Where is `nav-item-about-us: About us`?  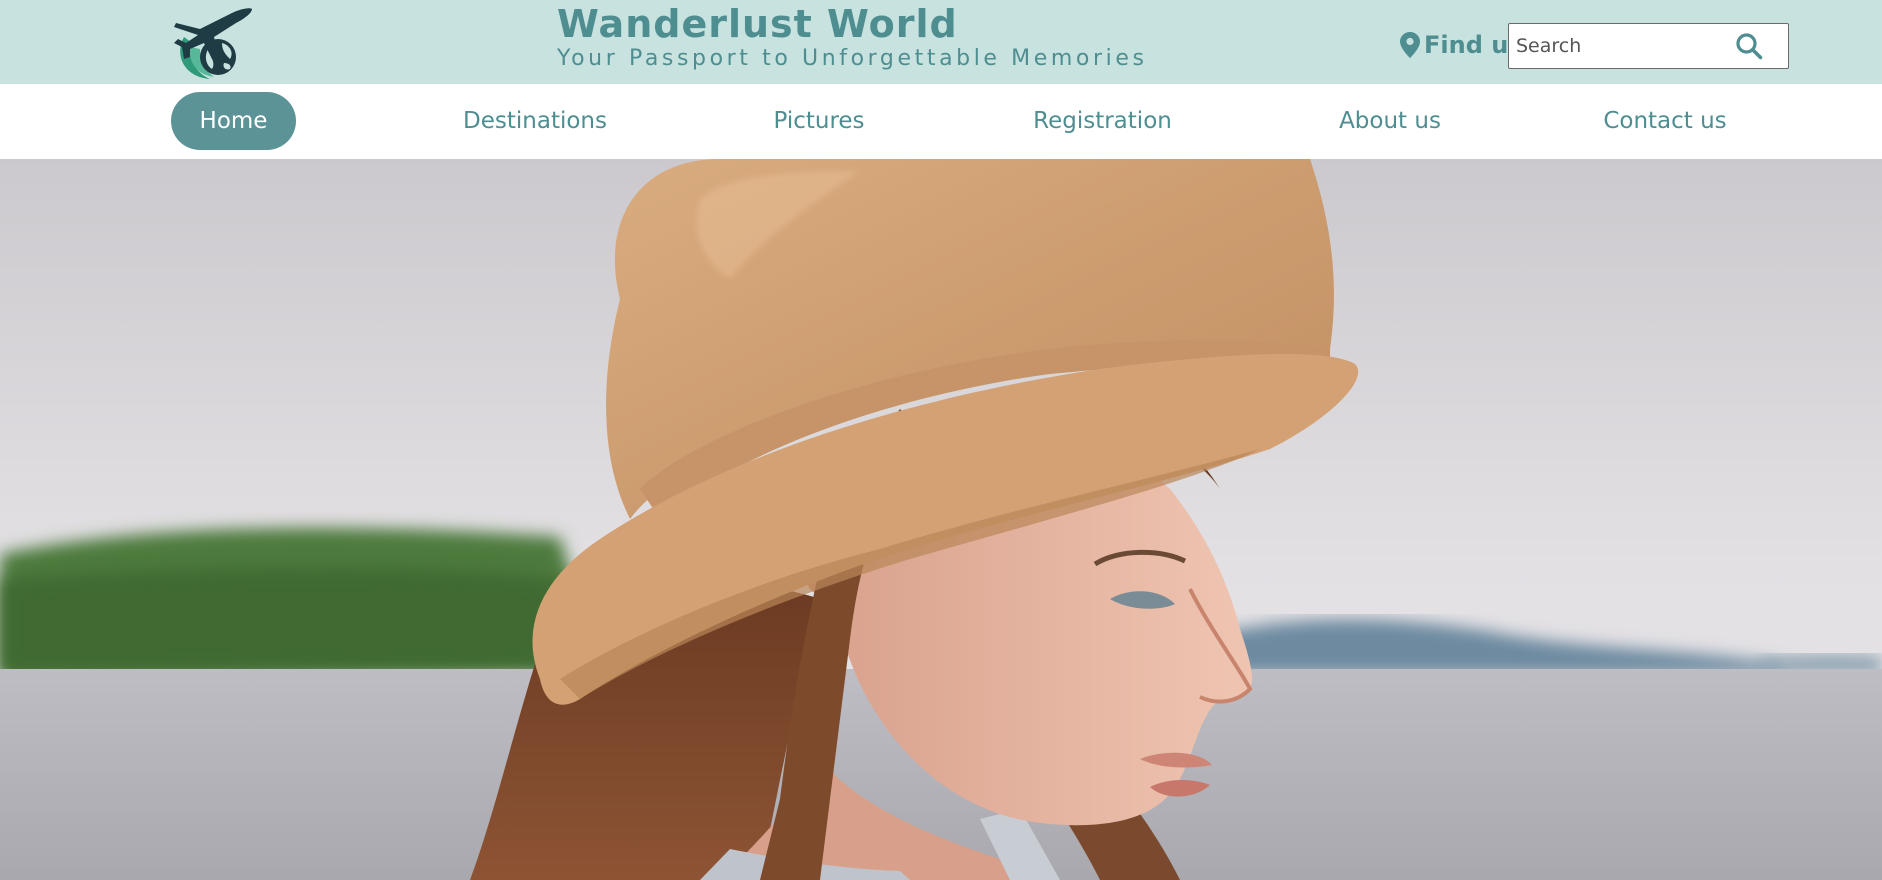
nav-item-about-us: About us is located at coordinates (1390, 121).